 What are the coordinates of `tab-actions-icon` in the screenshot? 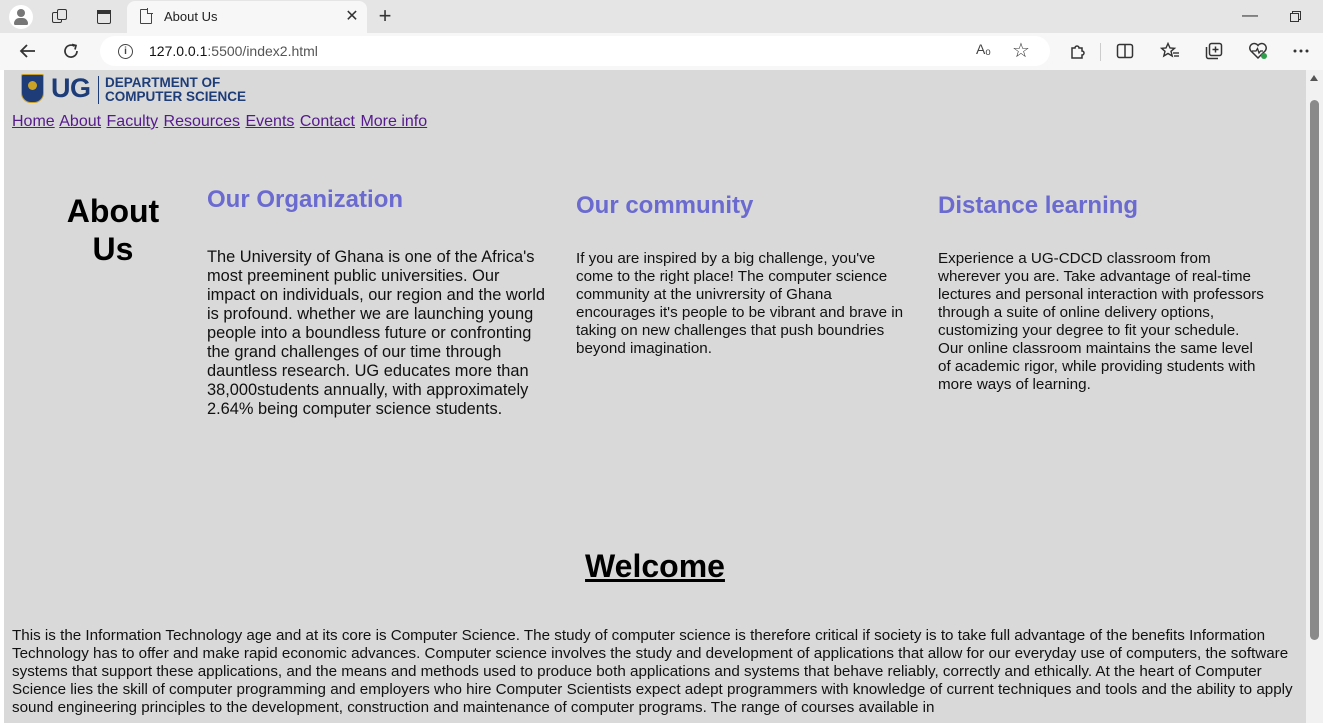 It's located at (104, 17).